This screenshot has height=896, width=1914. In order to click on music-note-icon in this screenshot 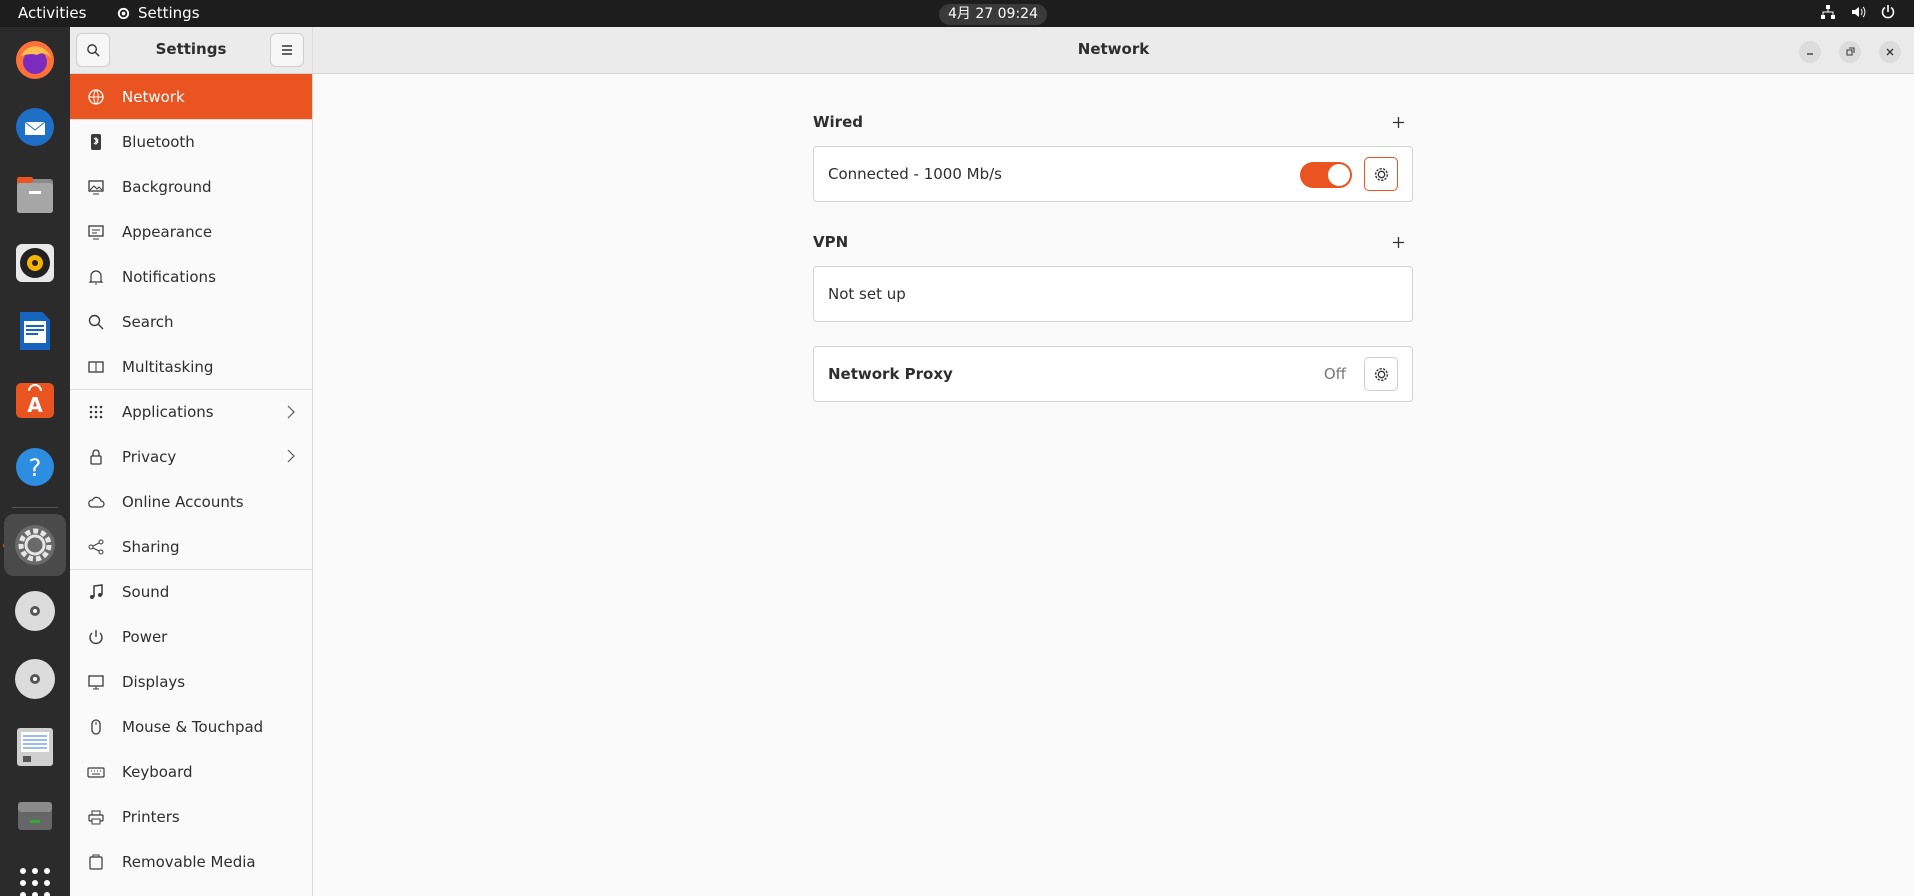, I will do `click(96, 592)`.